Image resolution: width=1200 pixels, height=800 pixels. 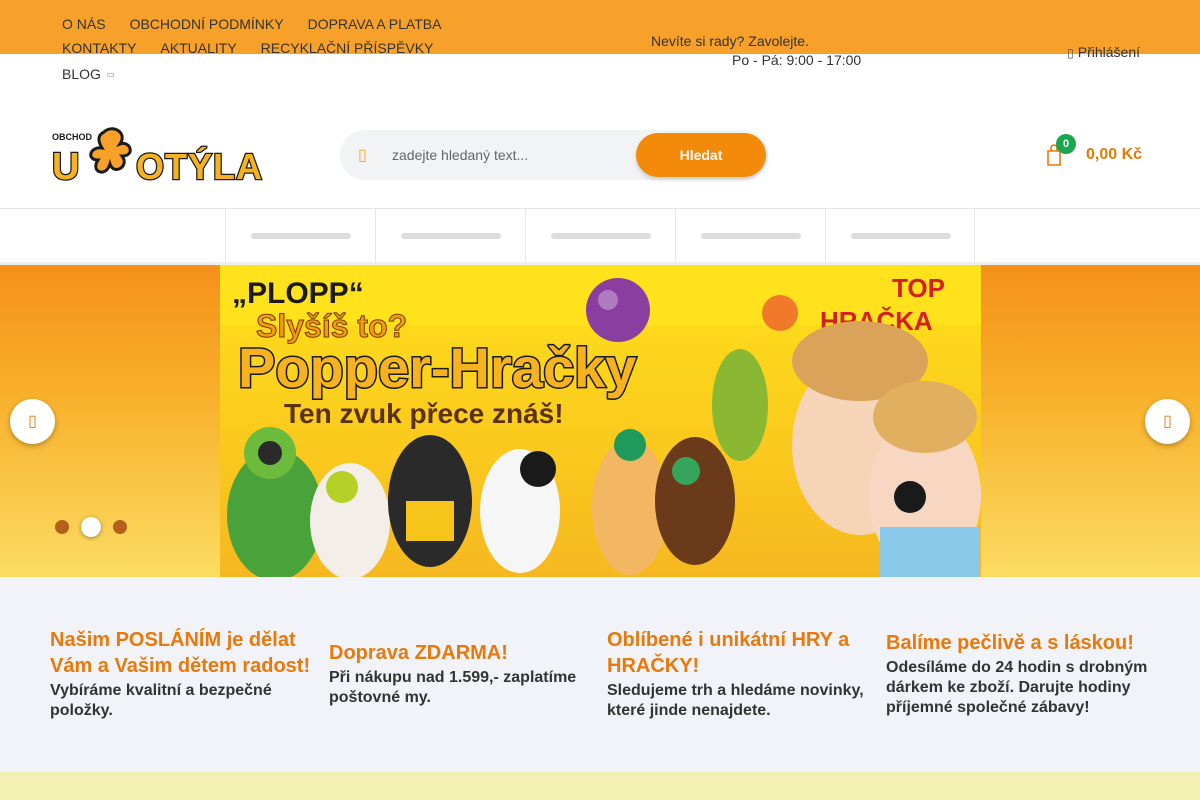 I want to click on nav-link-recyklacni-prispevky: Recyklační příspěvky, so click(x=347, y=48).